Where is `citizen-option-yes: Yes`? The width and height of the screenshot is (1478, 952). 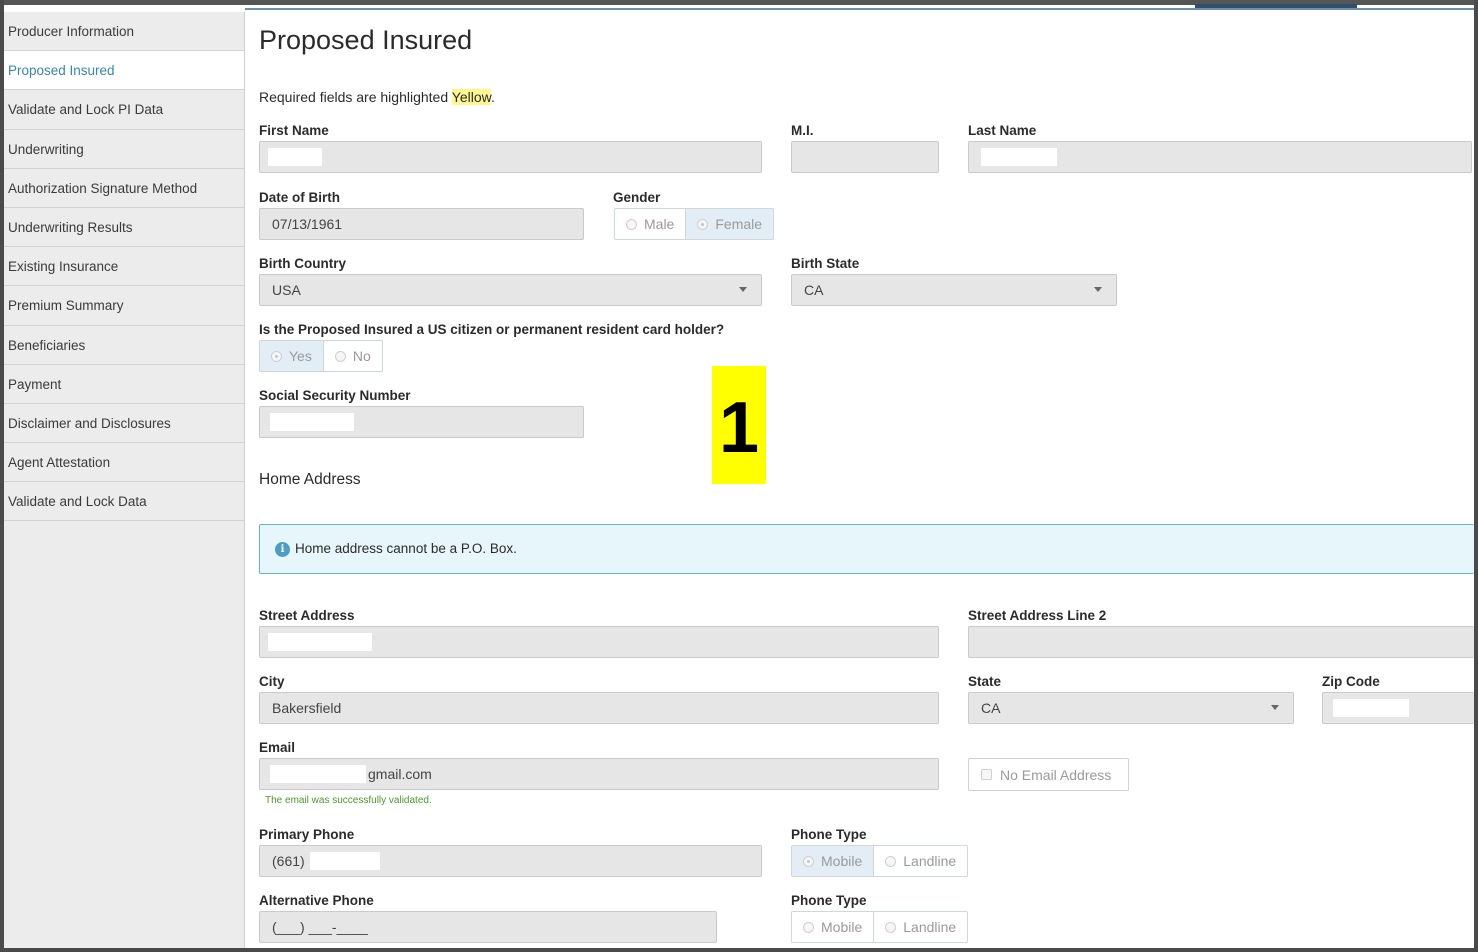 citizen-option-yes: Yes is located at coordinates (292, 356).